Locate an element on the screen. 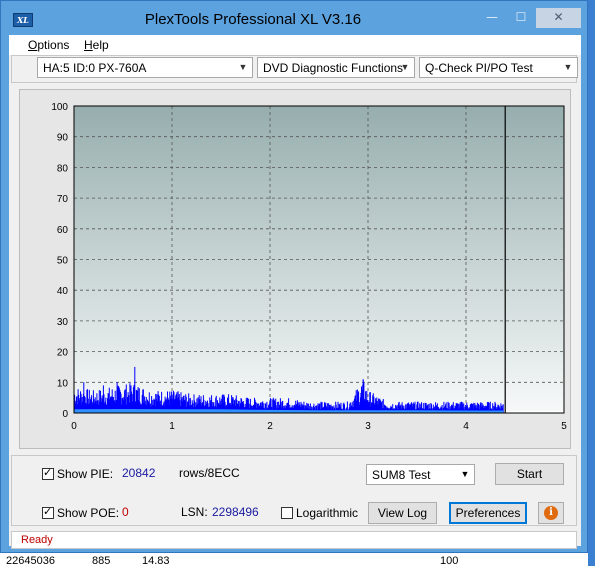 This screenshot has height=567, width=595. y-tick-label: 100 is located at coordinates (59, 107).